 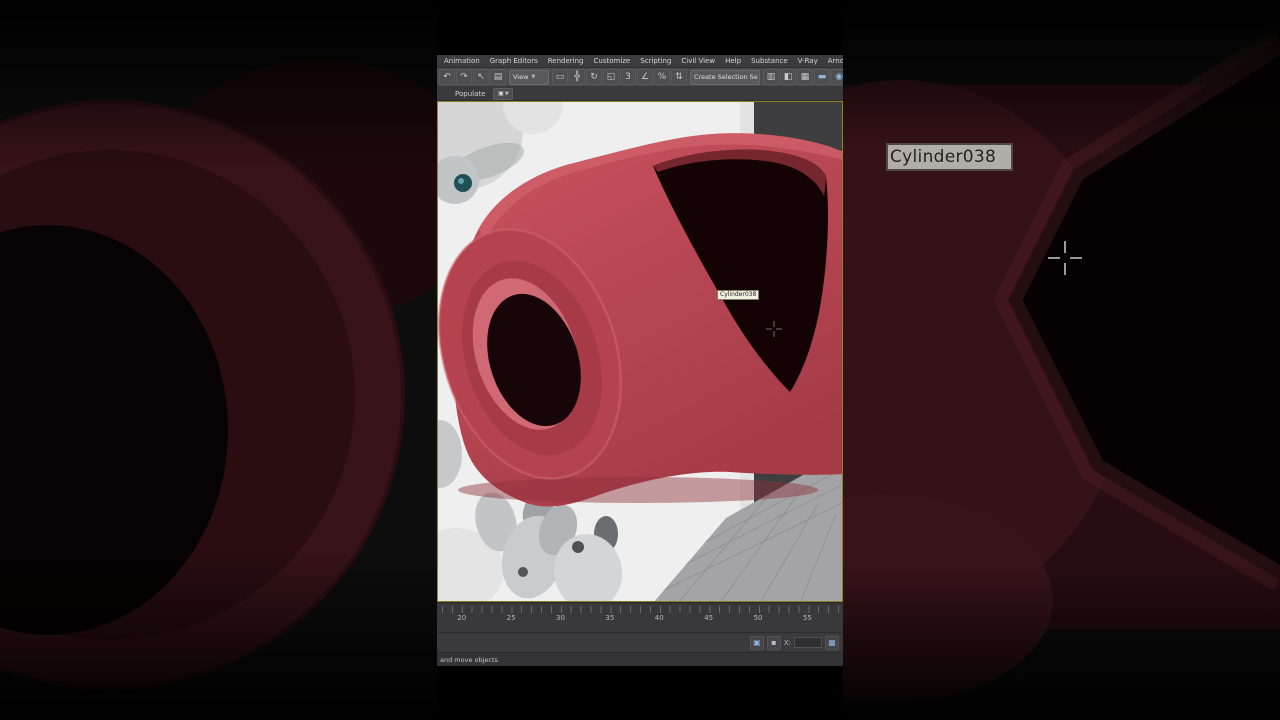 What do you see at coordinates (788, 77) in the screenshot?
I see `mirror-icon: ◧` at bounding box center [788, 77].